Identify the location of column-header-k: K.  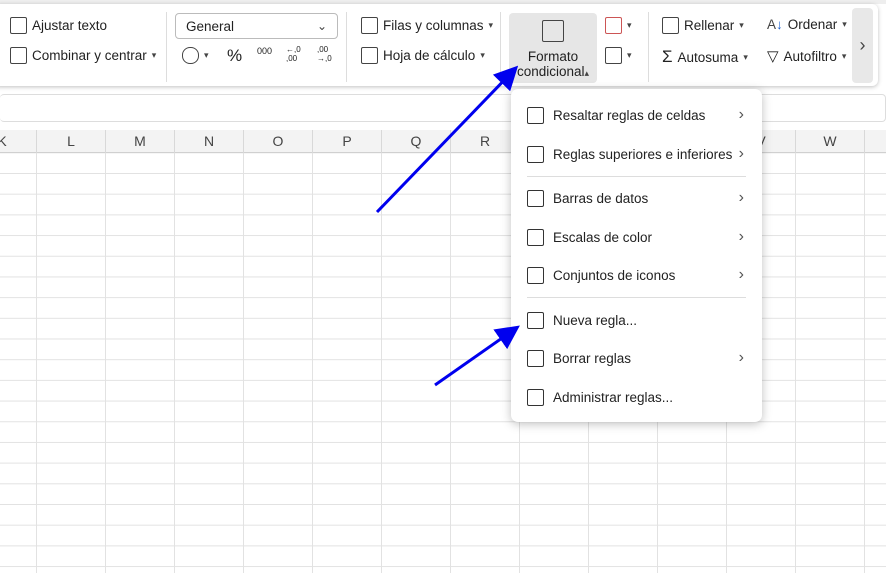
(18, 141).